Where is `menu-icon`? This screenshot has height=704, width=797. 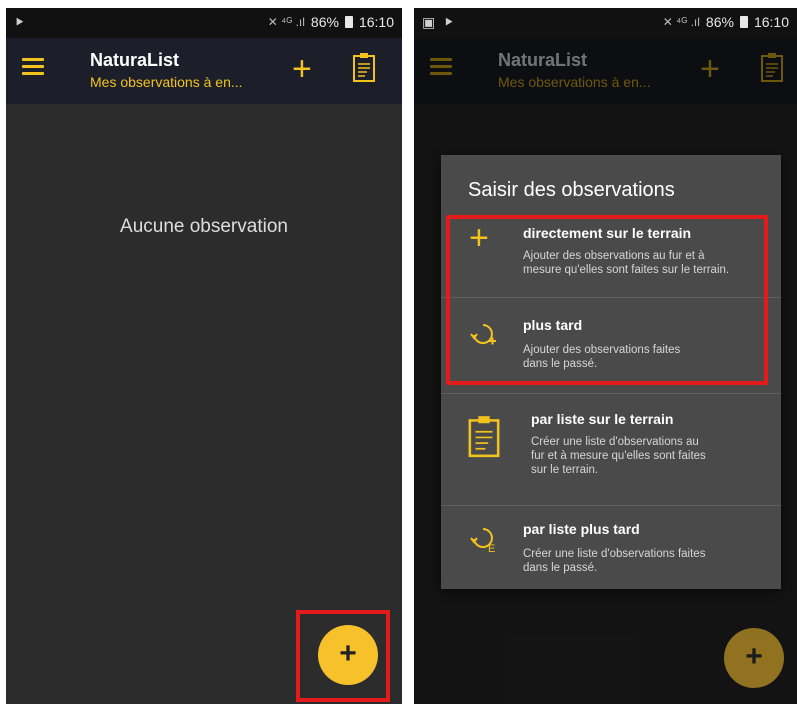 menu-icon is located at coordinates (33, 67).